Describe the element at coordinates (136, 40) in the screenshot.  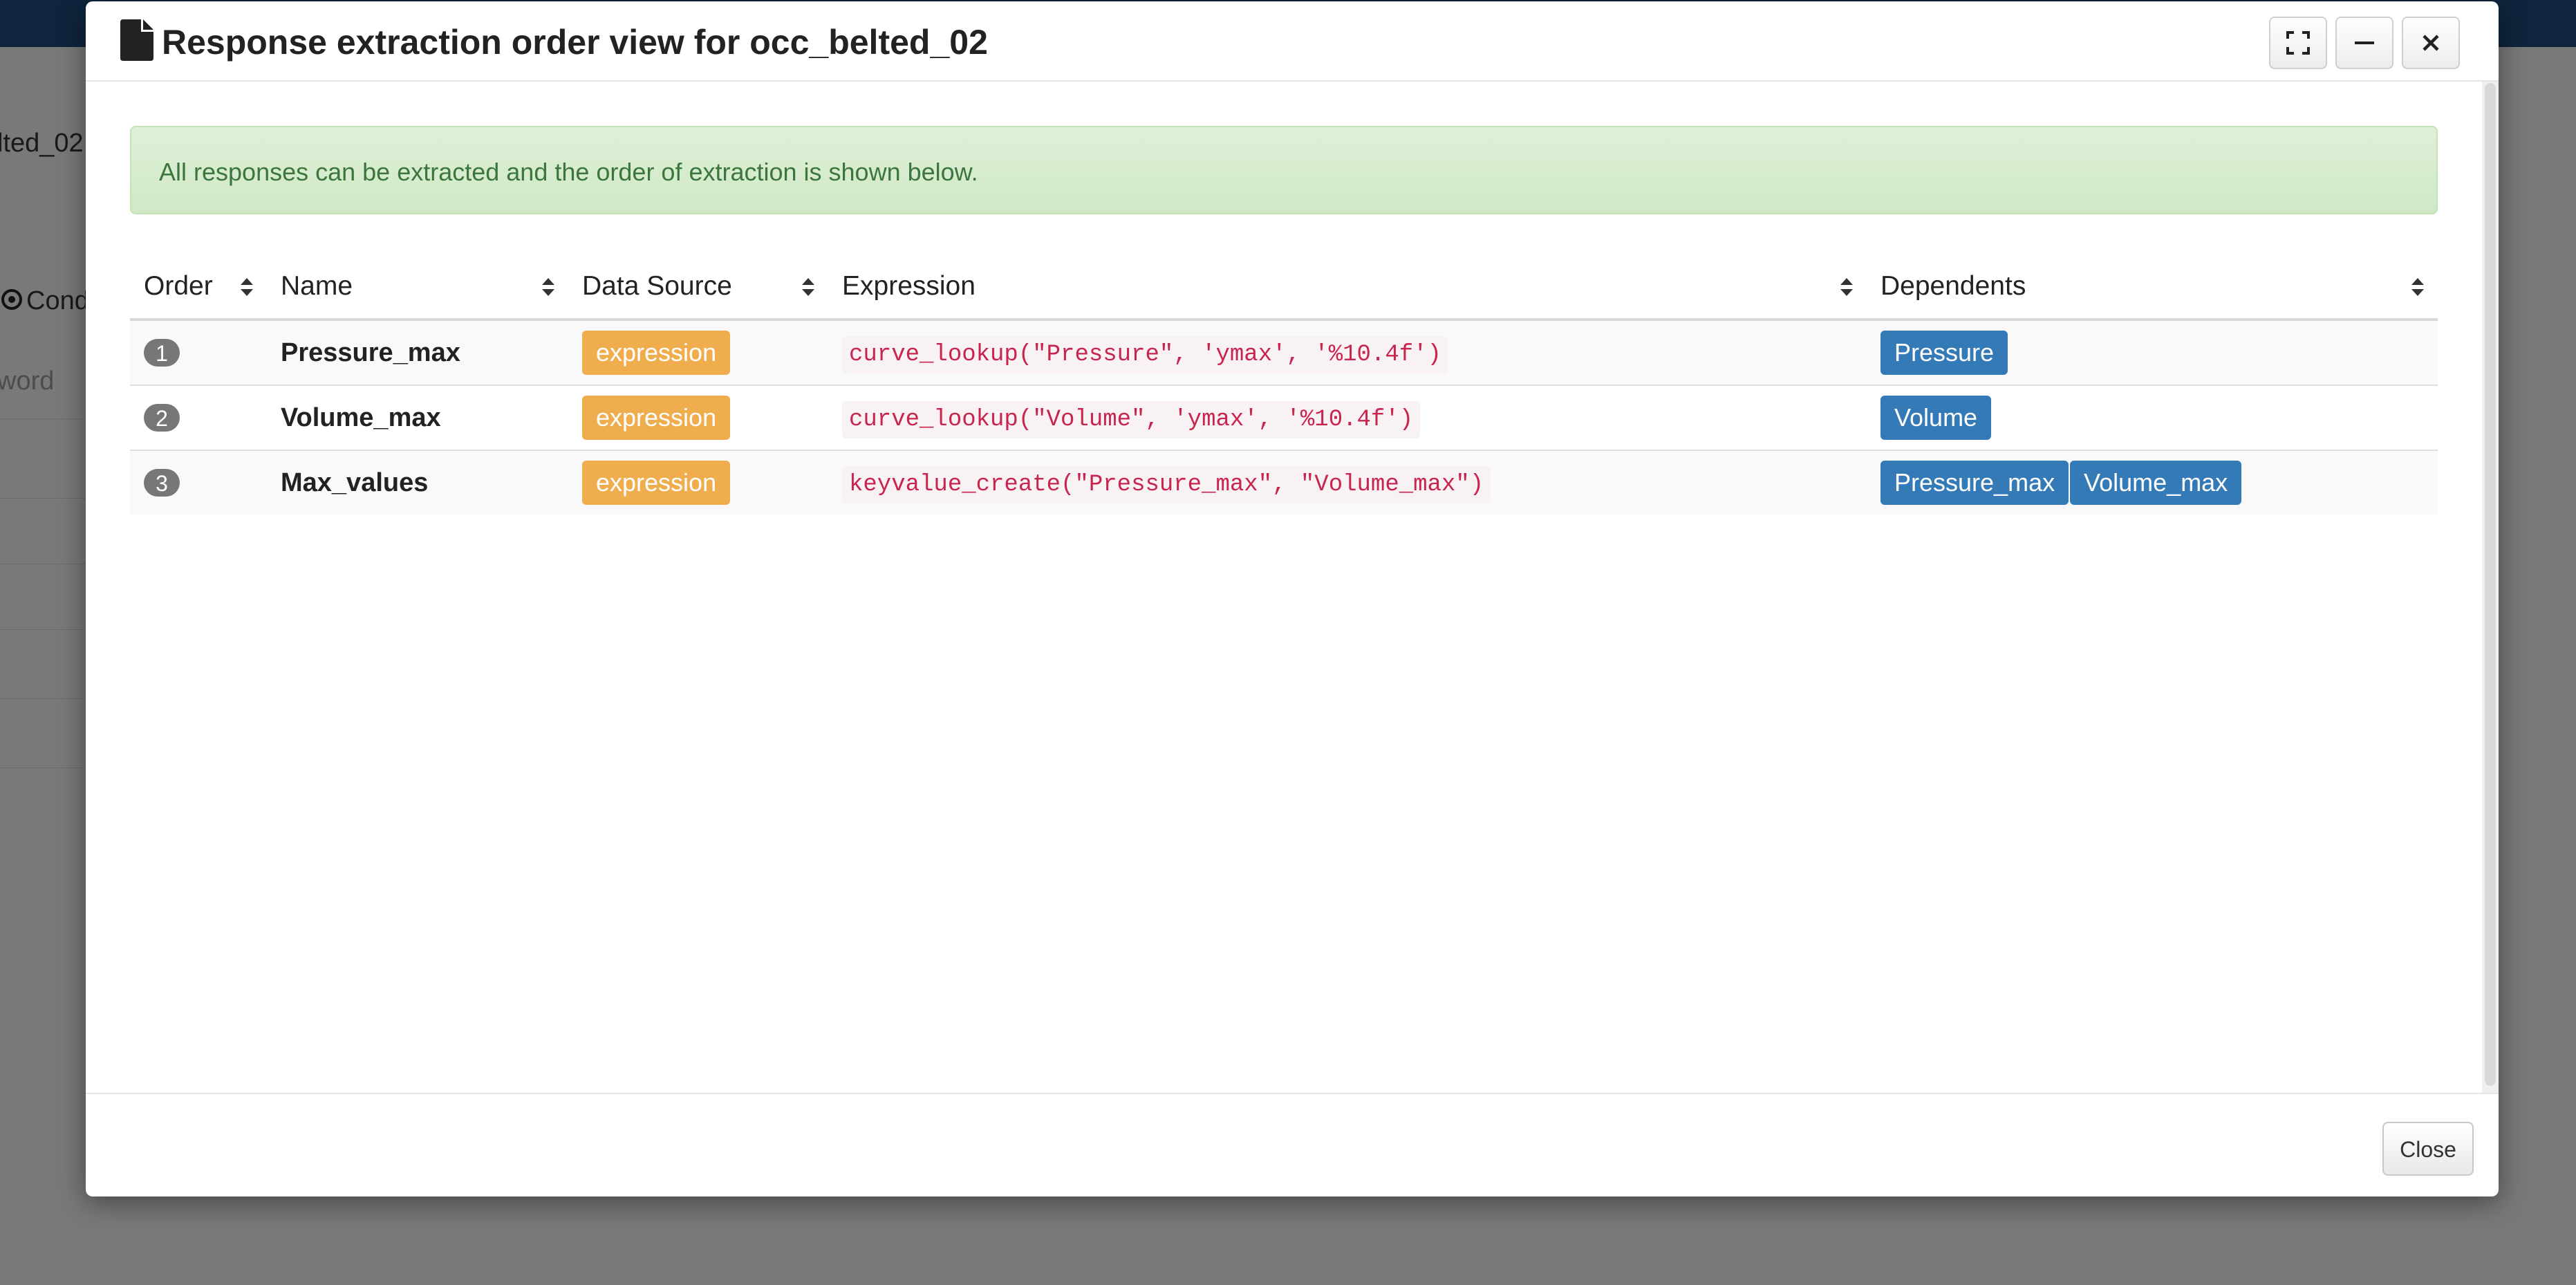
I see `document-icon` at that location.